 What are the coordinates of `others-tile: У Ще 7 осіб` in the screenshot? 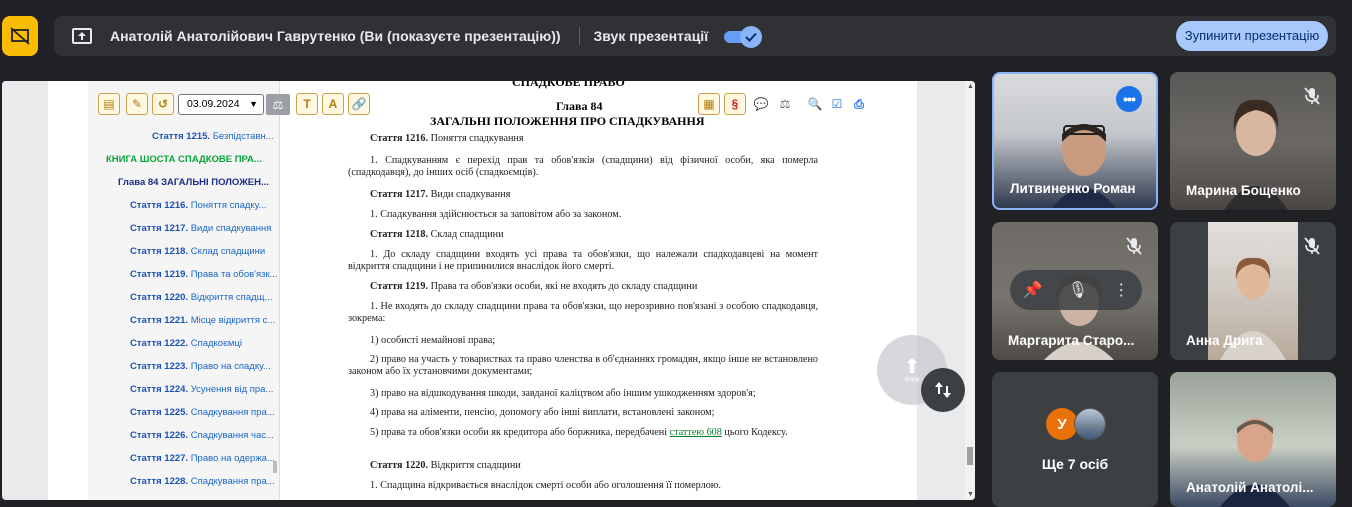 It's located at (1075, 439).